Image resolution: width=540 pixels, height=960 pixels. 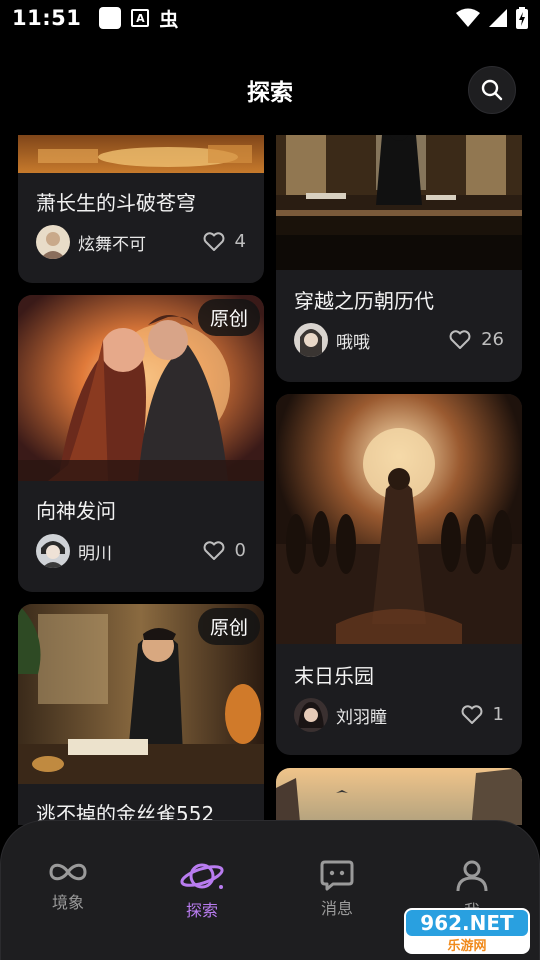 What do you see at coordinates (201, 910) in the screenshot?
I see `nav-label: 探索` at bounding box center [201, 910].